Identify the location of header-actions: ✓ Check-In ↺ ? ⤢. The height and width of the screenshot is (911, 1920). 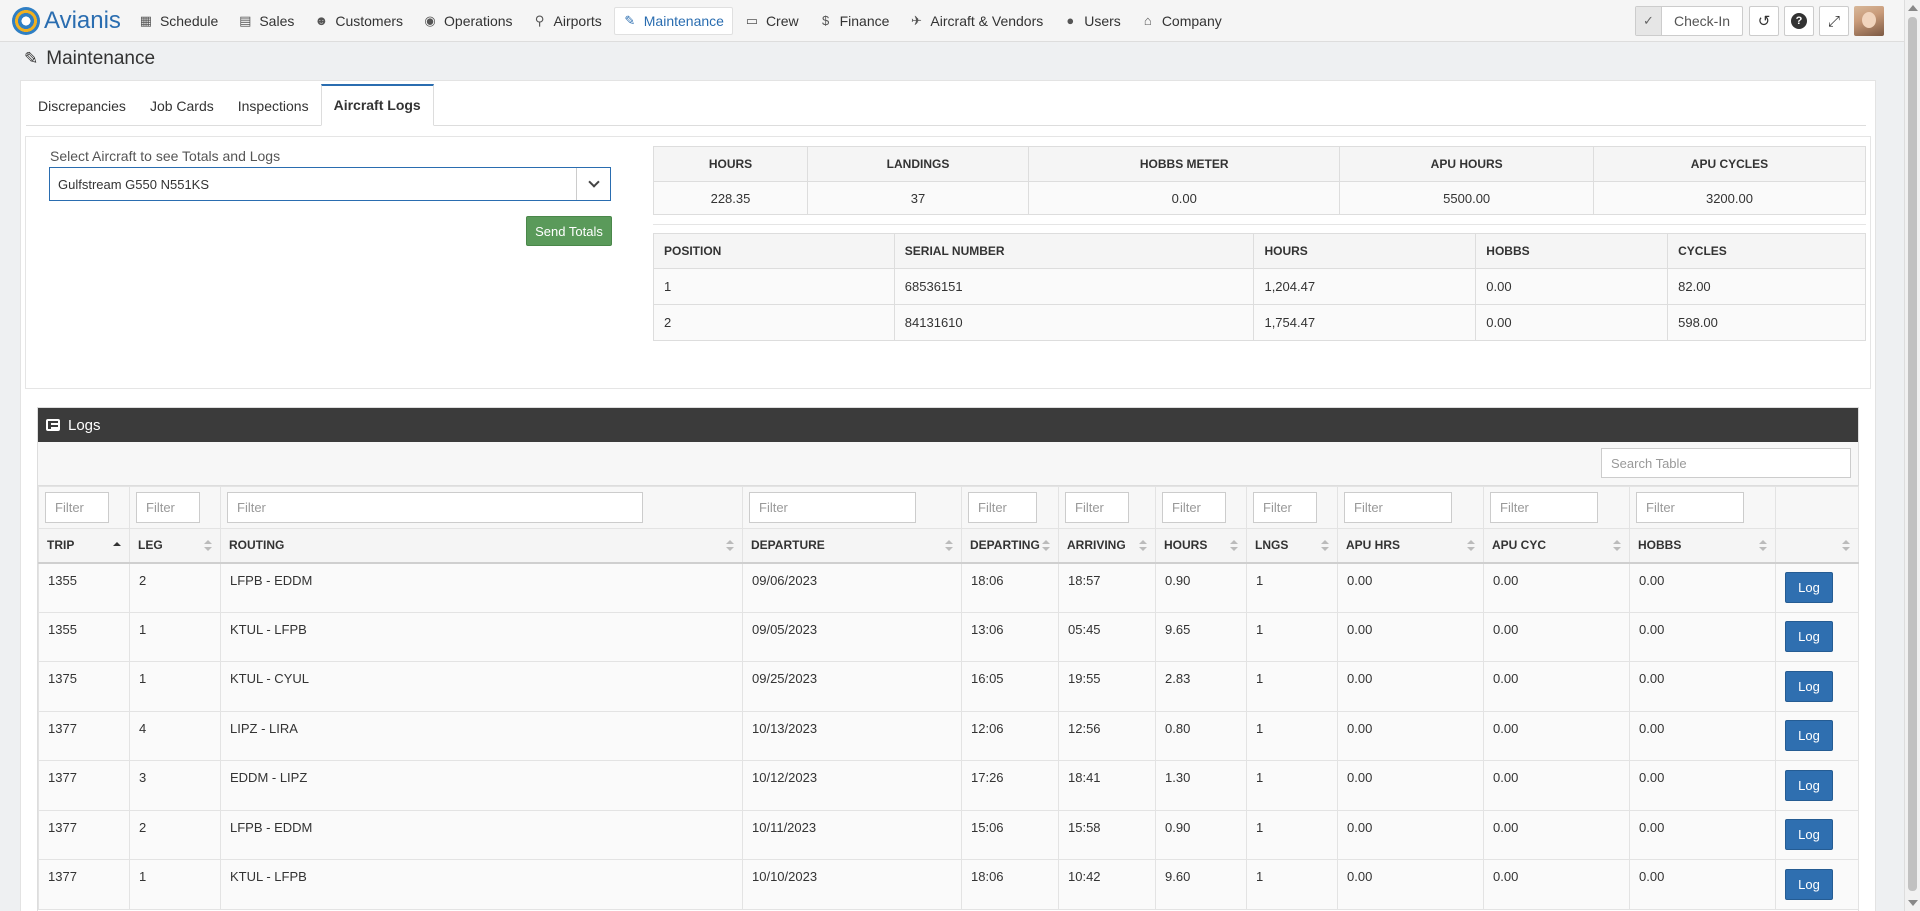
(1759, 21).